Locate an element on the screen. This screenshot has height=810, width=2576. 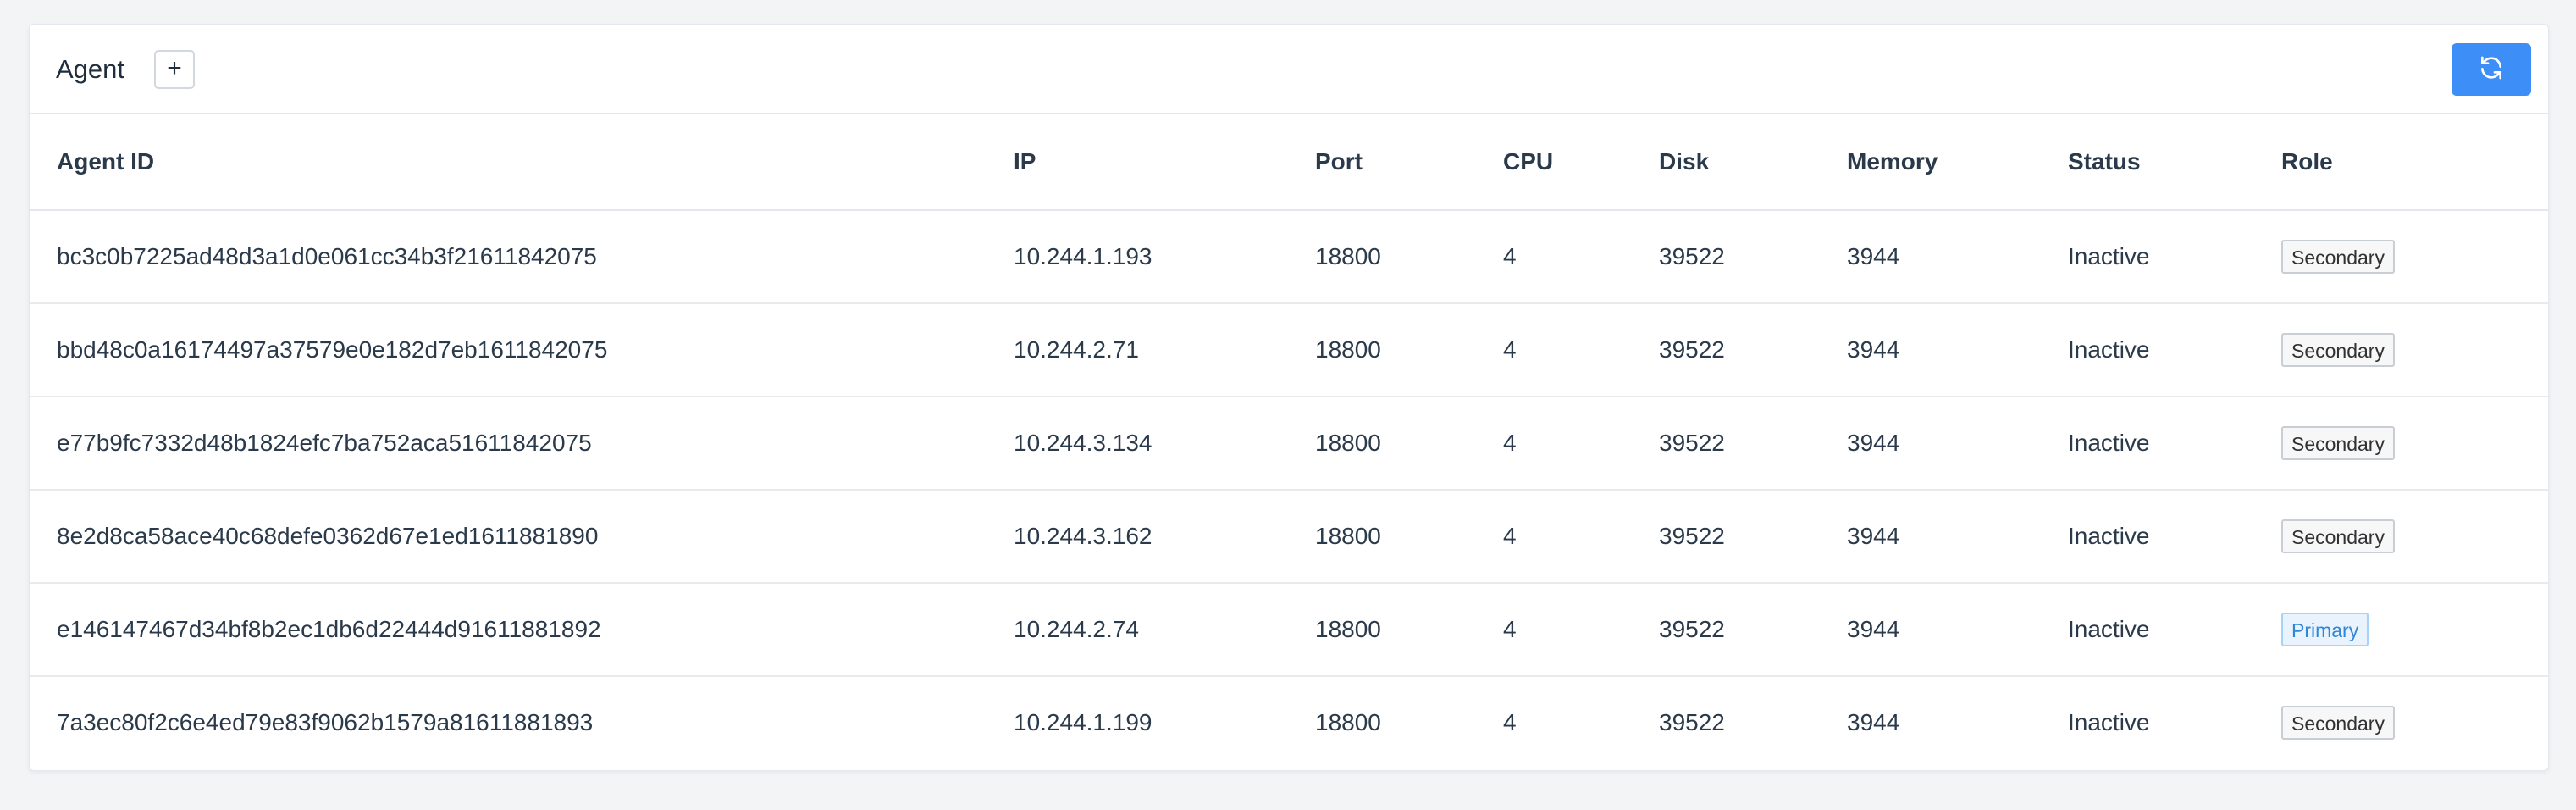
column-header-agent-id: Agent ID is located at coordinates (509, 162).